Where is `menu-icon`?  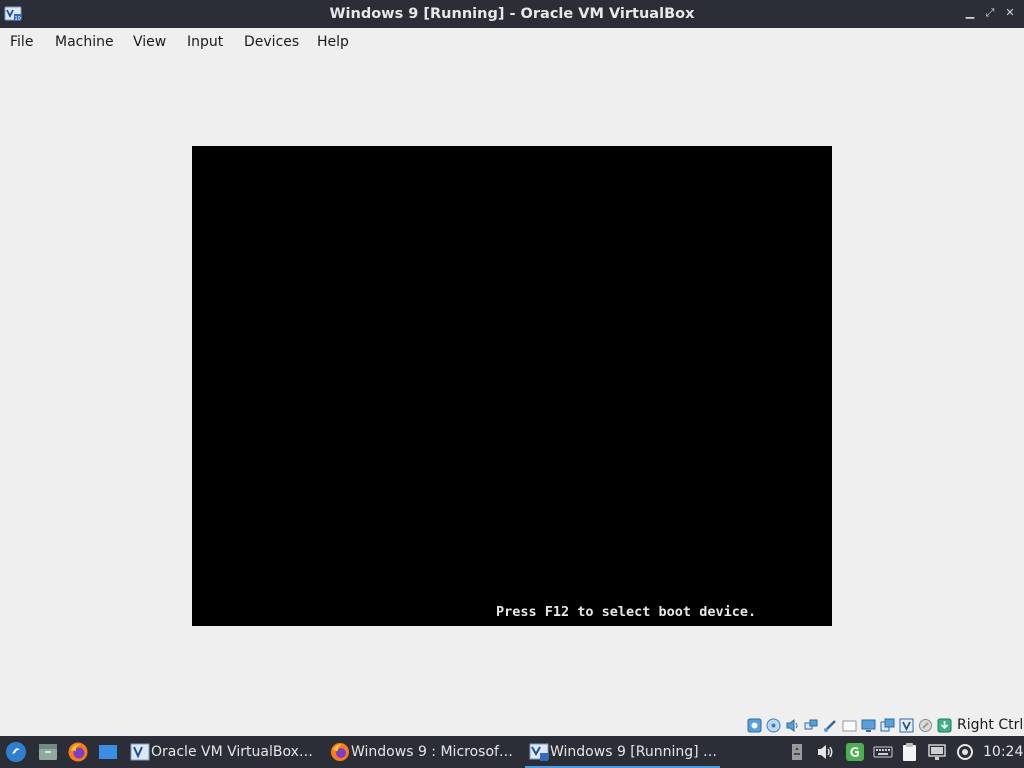 menu-icon is located at coordinates (16, 752).